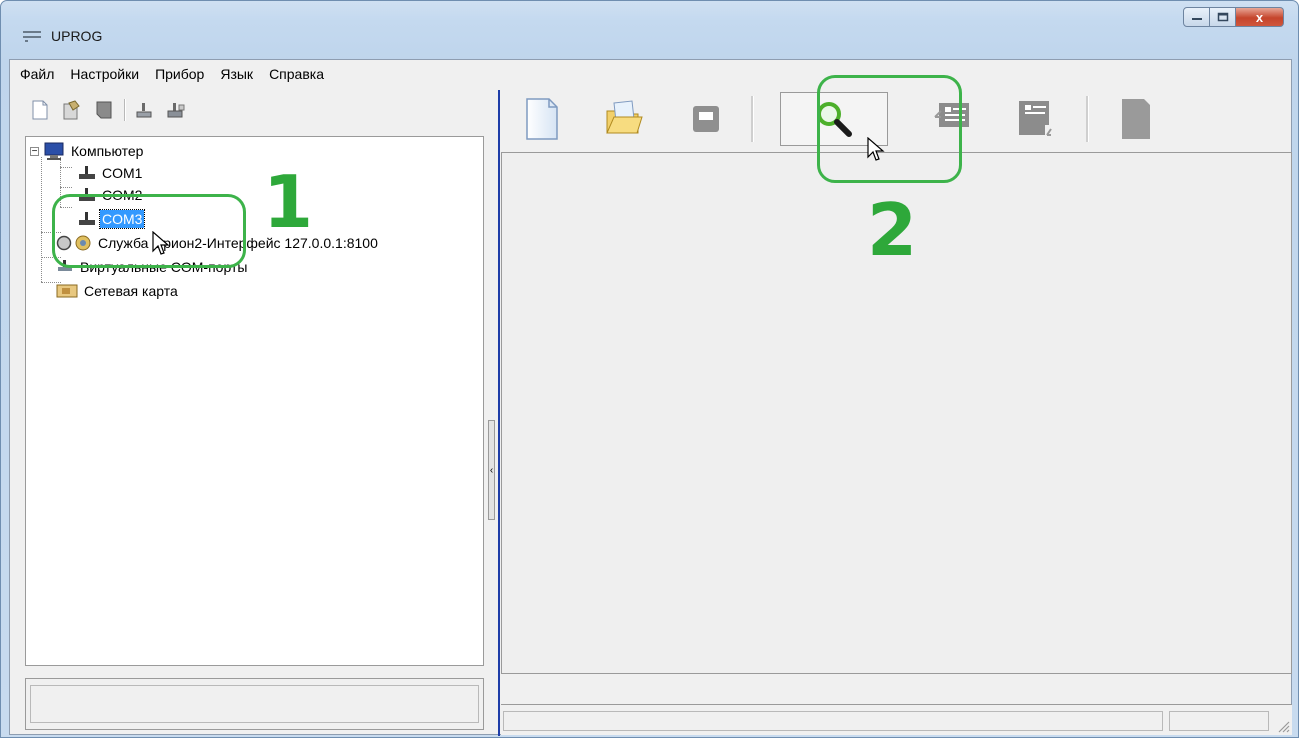 The image size is (1299, 738). I want to click on new-doc-button, so click(40, 110).